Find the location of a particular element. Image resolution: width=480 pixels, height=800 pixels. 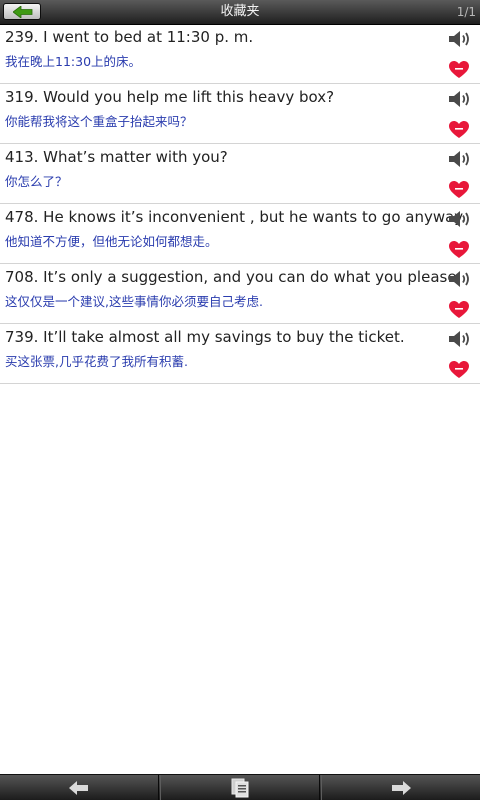

document-icon is located at coordinates (240, 787).